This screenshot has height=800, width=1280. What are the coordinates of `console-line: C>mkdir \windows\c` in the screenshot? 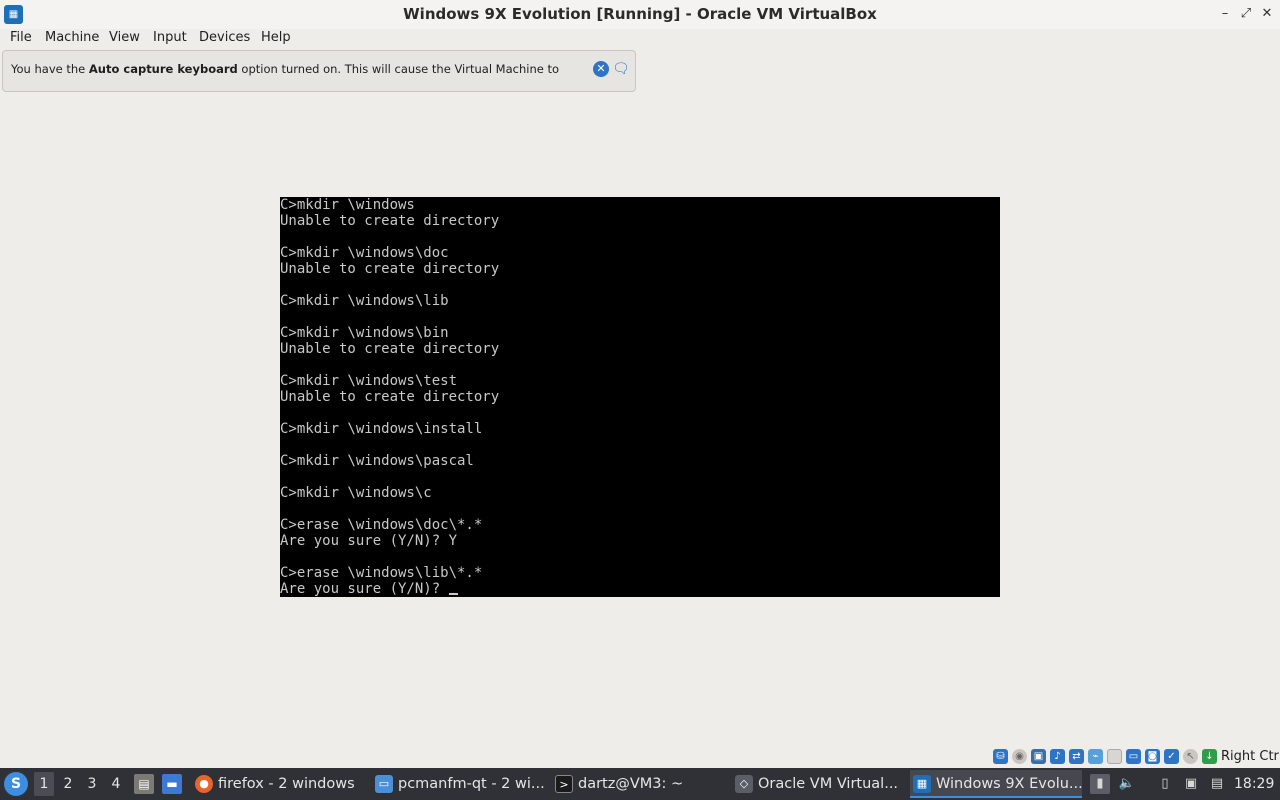 It's located at (356, 493).